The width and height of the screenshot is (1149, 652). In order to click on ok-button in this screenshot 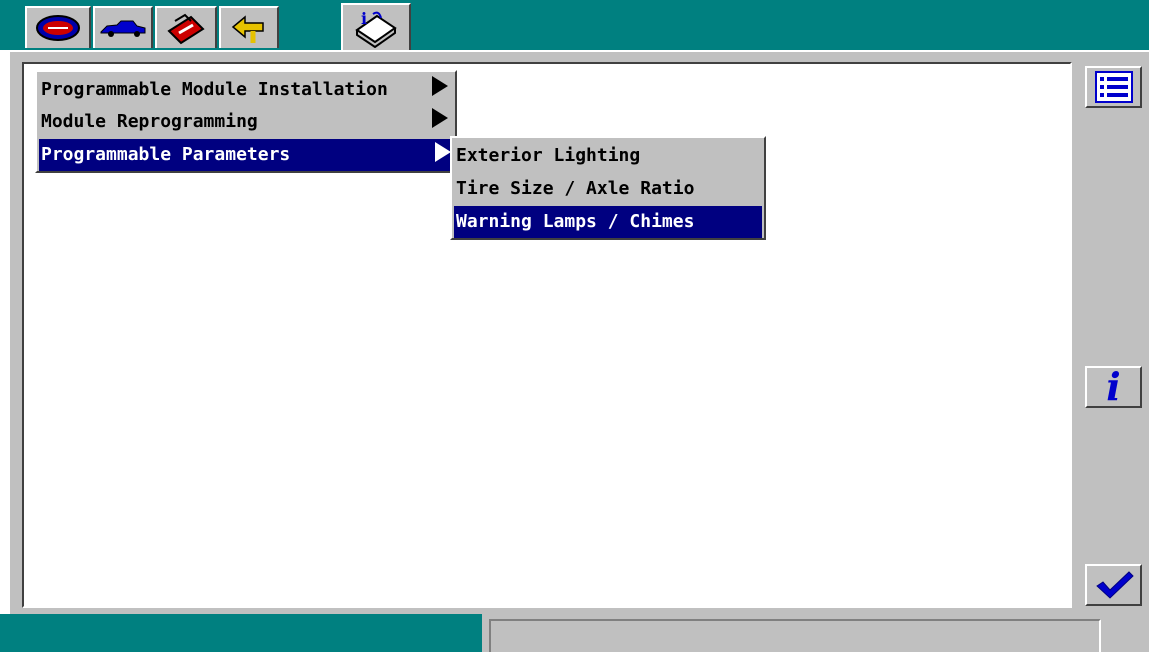, I will do `click(1113, 585)`.